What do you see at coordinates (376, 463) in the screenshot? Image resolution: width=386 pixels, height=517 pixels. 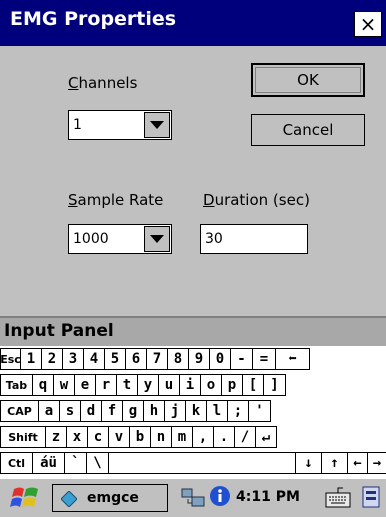 I see `key-arrow-right: →` at bounding box center [376, 463].